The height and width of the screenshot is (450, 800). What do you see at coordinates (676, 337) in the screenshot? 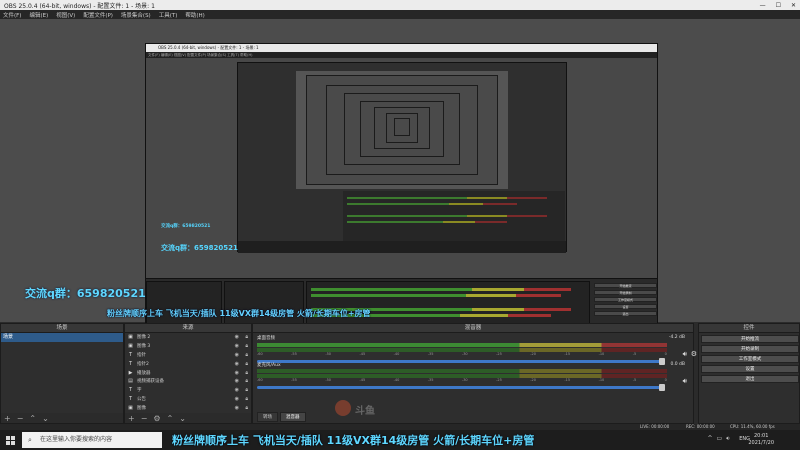
I see `track-db: -4.2 dB` at bounding box center [676, 337].